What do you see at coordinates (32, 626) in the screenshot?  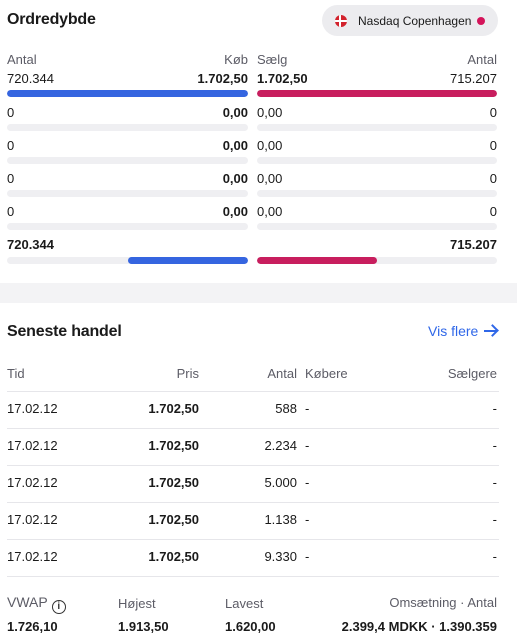 I see `vwap-value: 1.726,10` at bounding box center [32, 626].